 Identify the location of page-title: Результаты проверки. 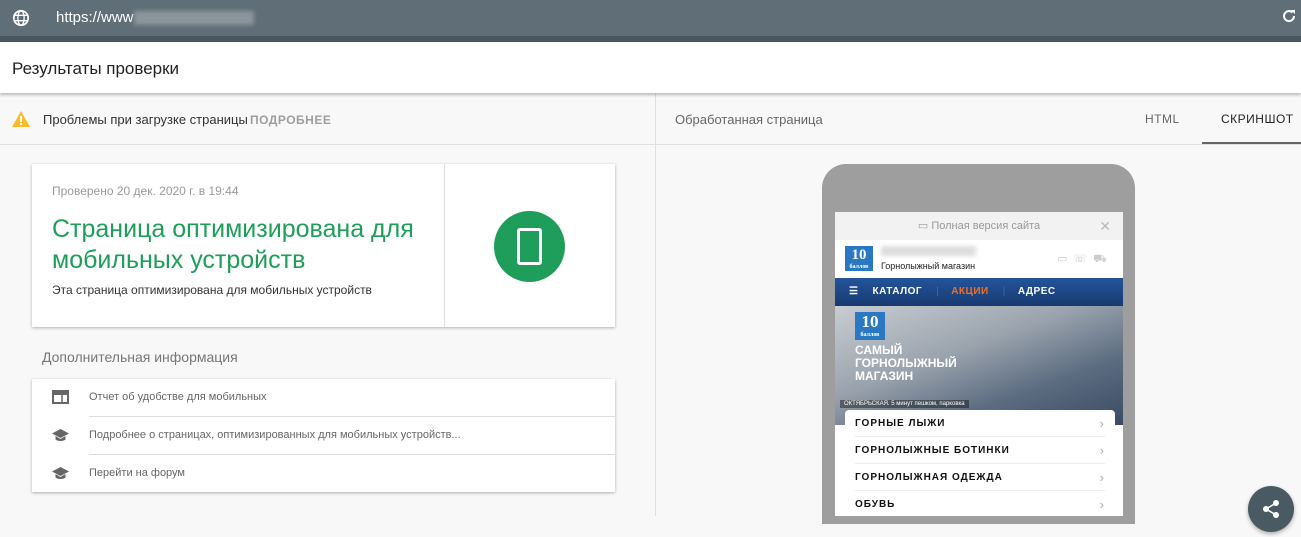
(96, 68).